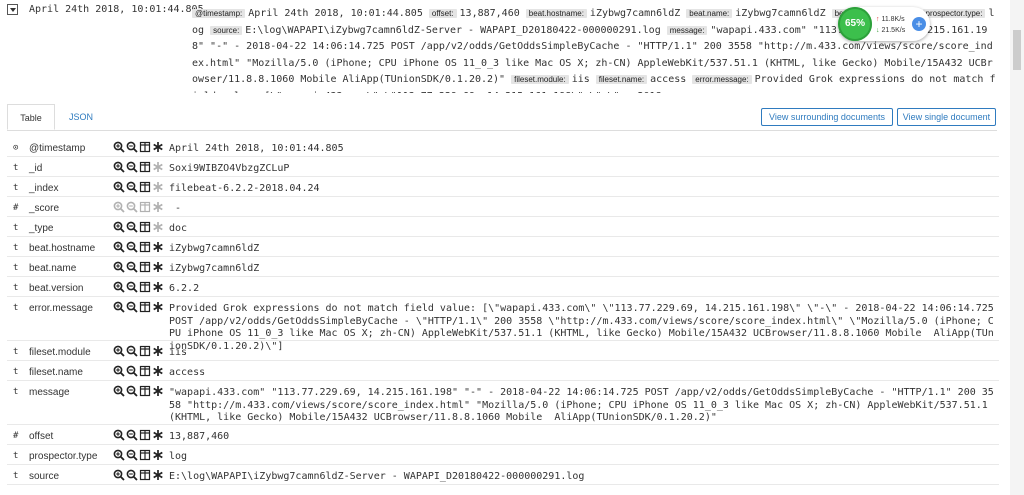 The width and height of the screenshot is (1024, 495). I want to click on view-single-document-button: View single document, so click(946, 117).